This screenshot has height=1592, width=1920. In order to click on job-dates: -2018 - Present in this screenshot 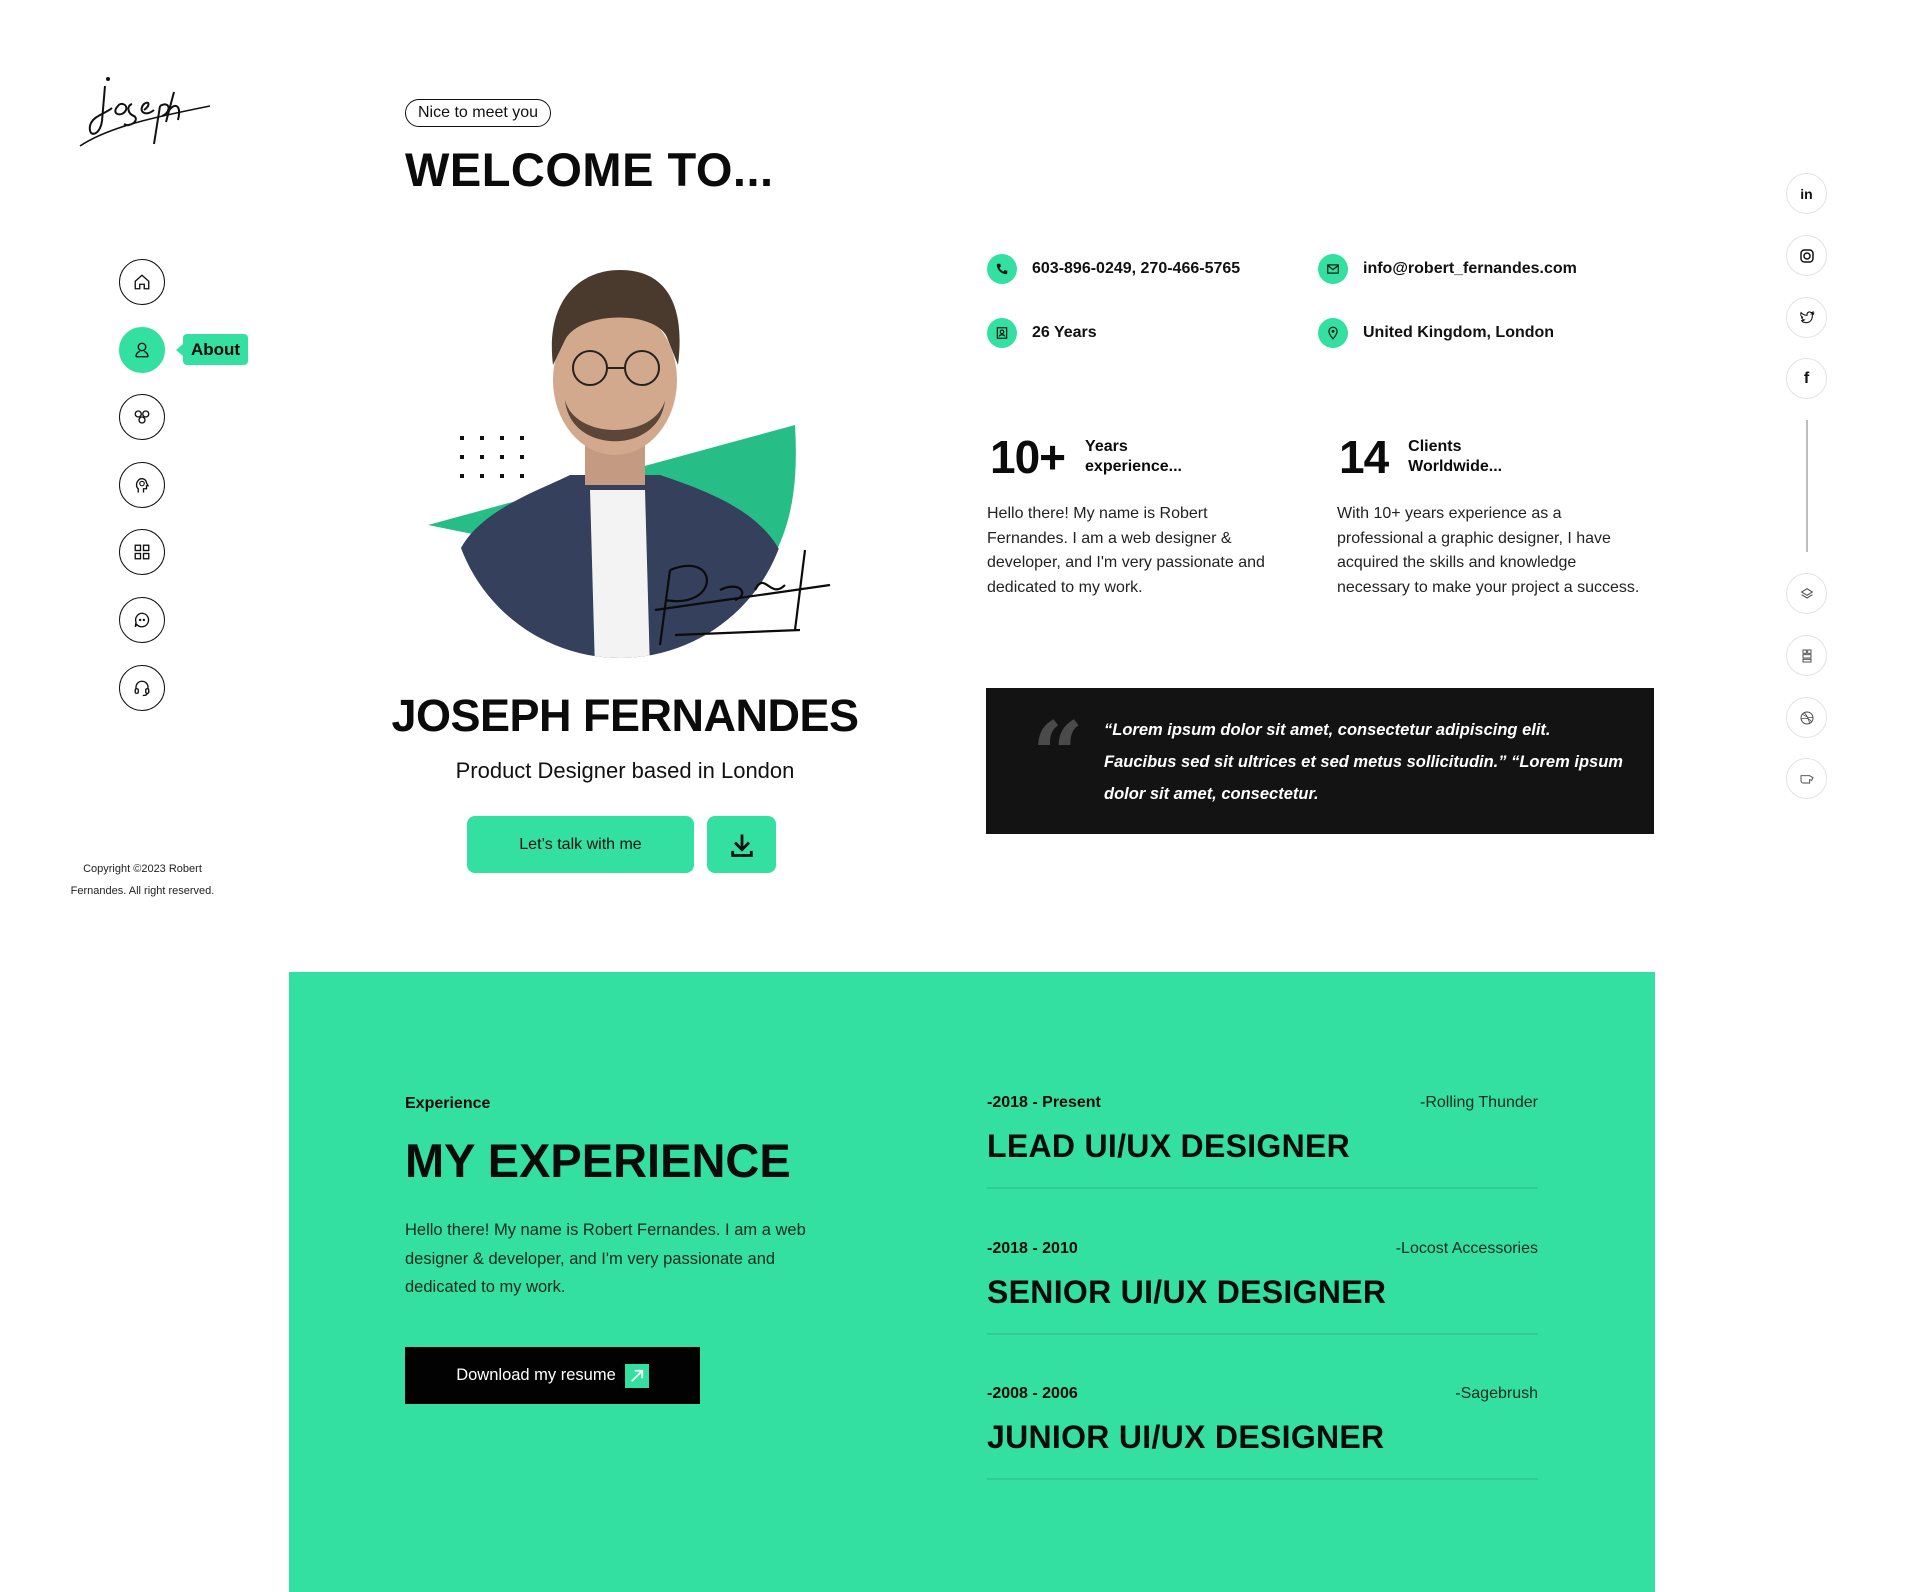, I will do `click(1044, 1102)`.